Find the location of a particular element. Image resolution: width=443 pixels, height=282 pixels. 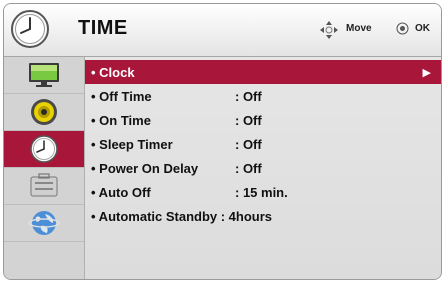

category-sidebar is located at coordinates (44, 168).